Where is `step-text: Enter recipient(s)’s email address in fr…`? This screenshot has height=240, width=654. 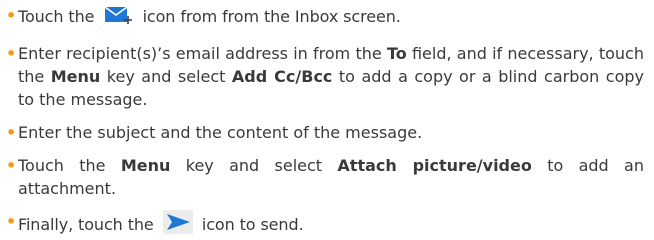 step-text: Enter recipient(s)’s email address in fr… is located at coordinates (202, 53).